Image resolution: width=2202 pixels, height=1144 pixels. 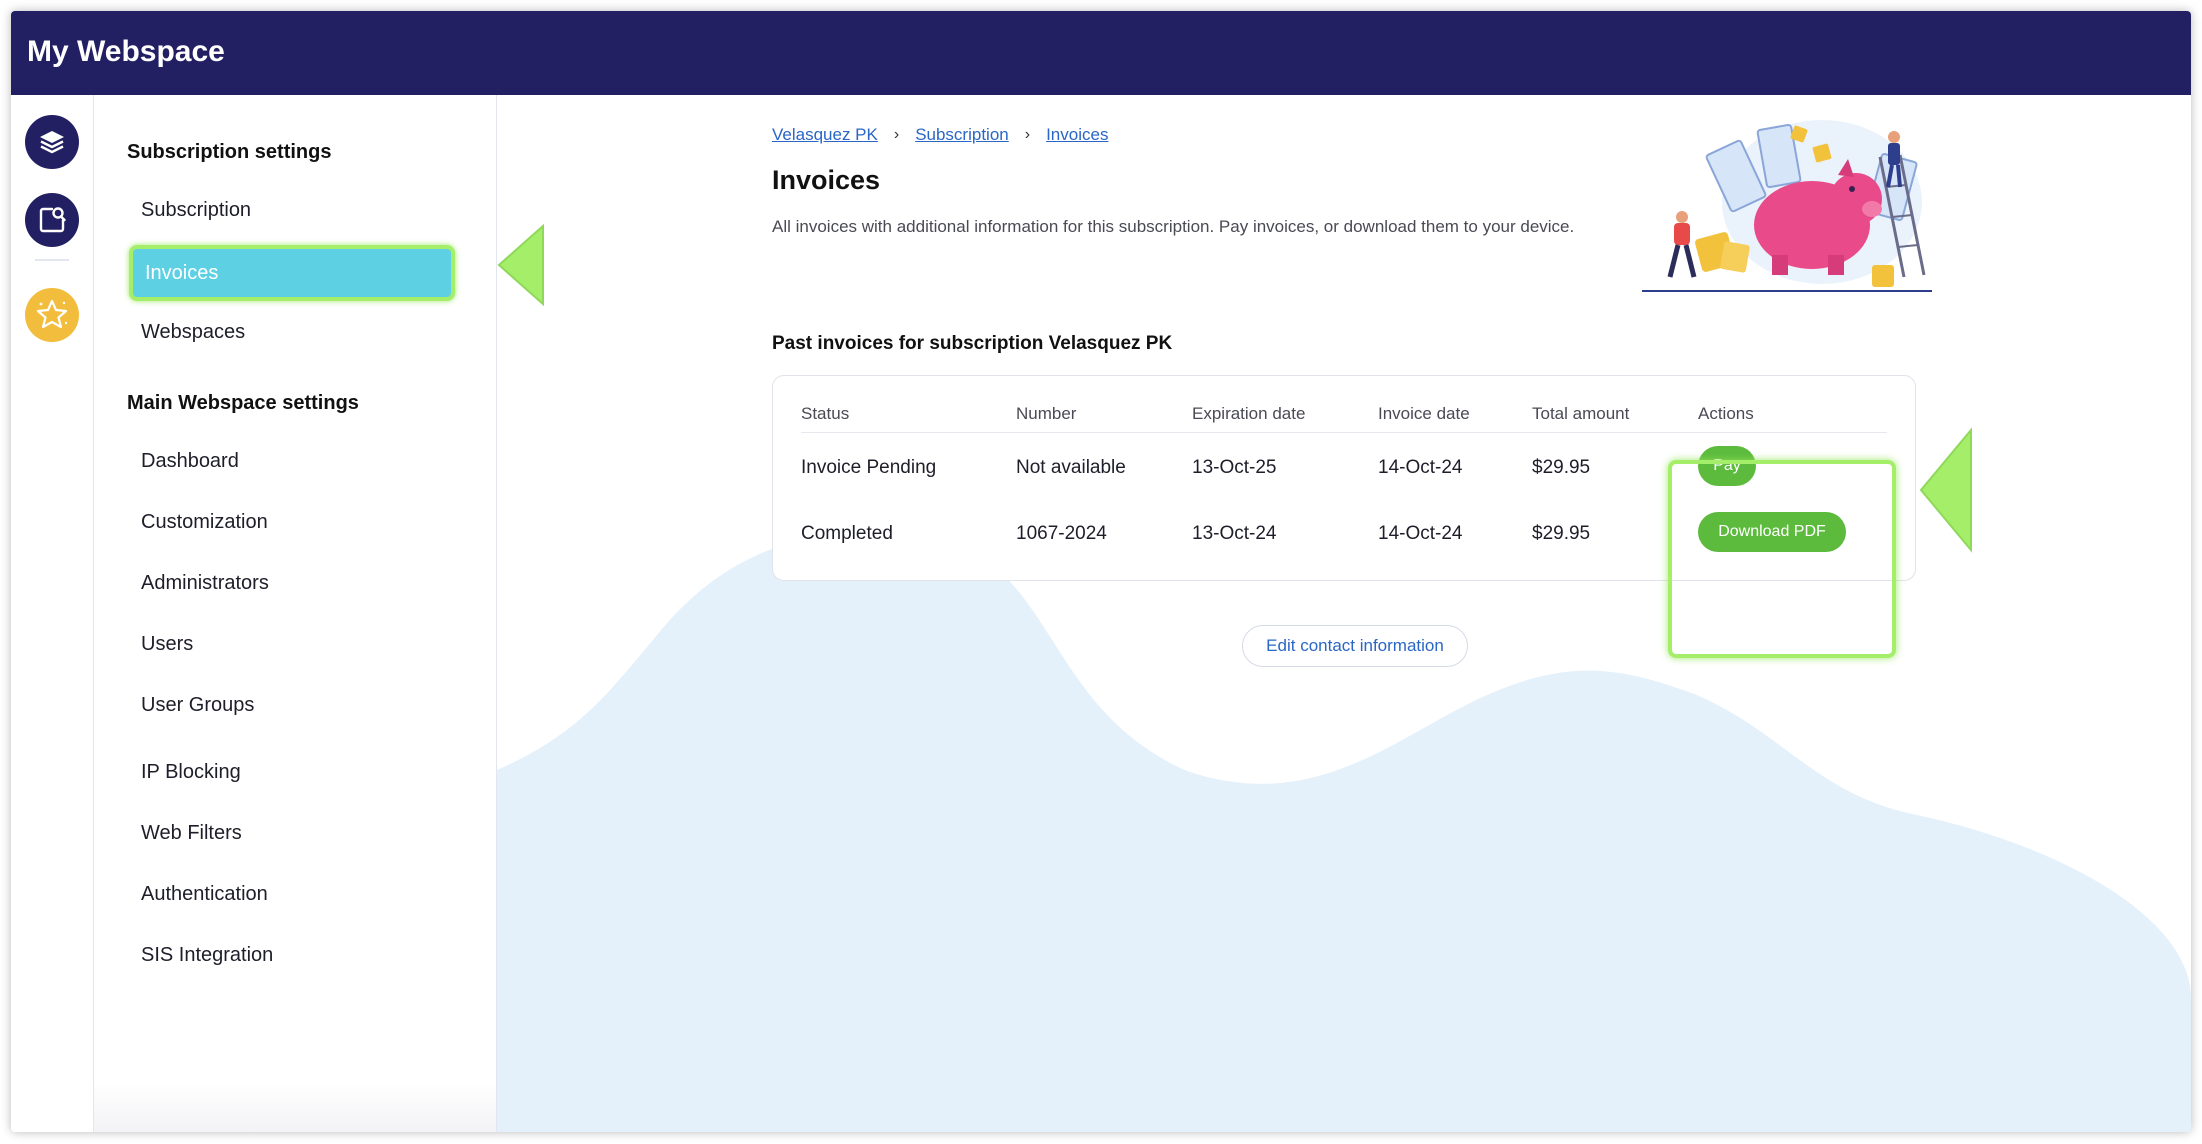 What do you see at coordinates (167, 644) in the screenshot?
I see `sidebar-item-users: Users` at bounding box center [167, 644].